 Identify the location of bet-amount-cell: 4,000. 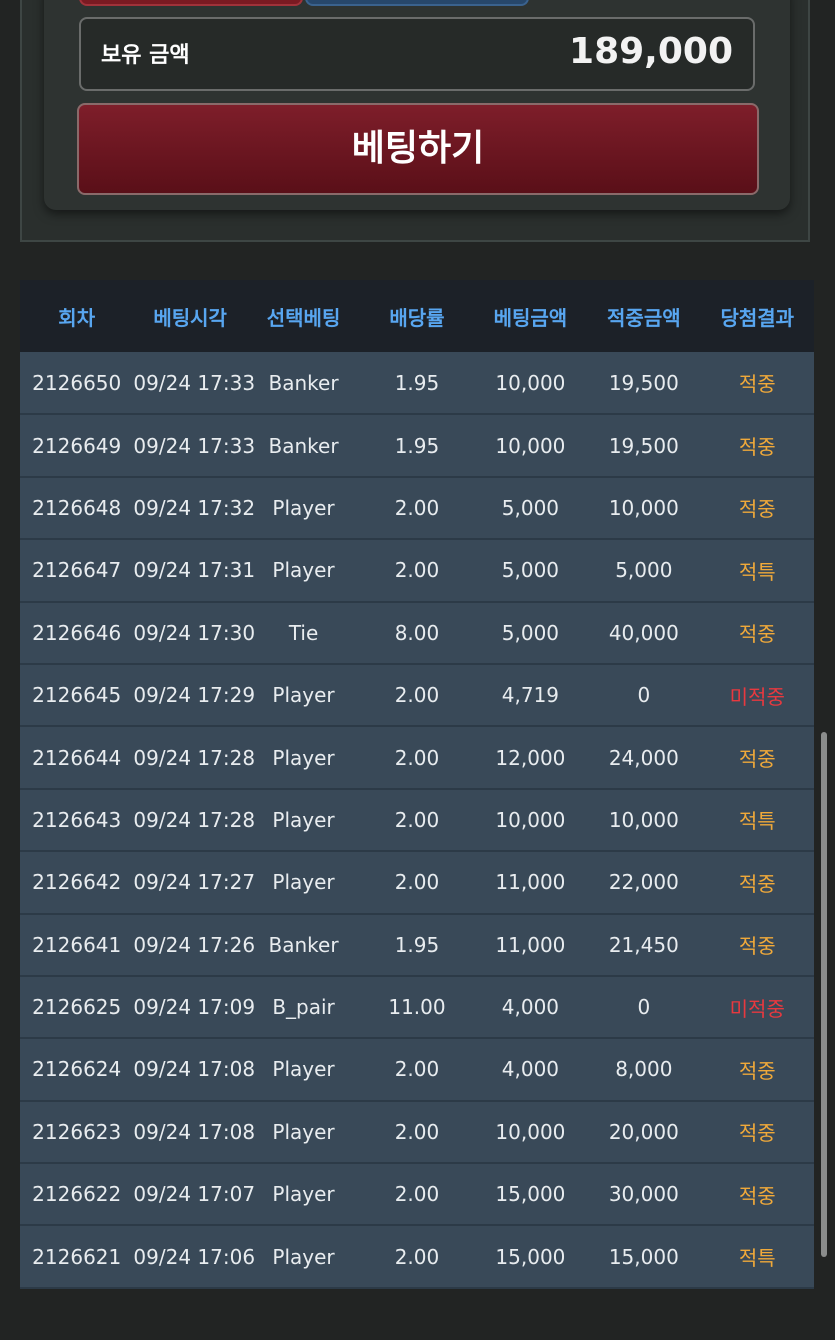
(530, 1069).